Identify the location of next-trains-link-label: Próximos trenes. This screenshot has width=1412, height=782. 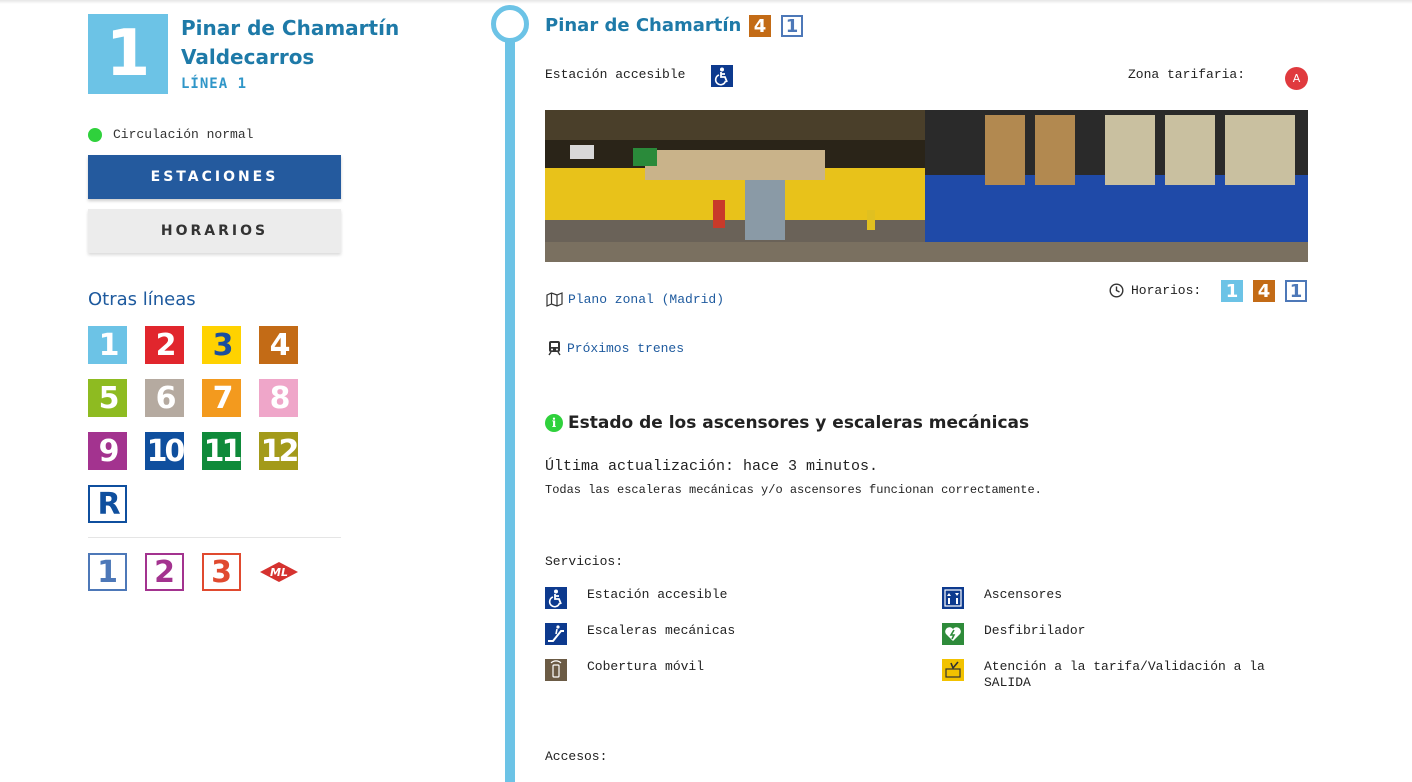
(626, 348).